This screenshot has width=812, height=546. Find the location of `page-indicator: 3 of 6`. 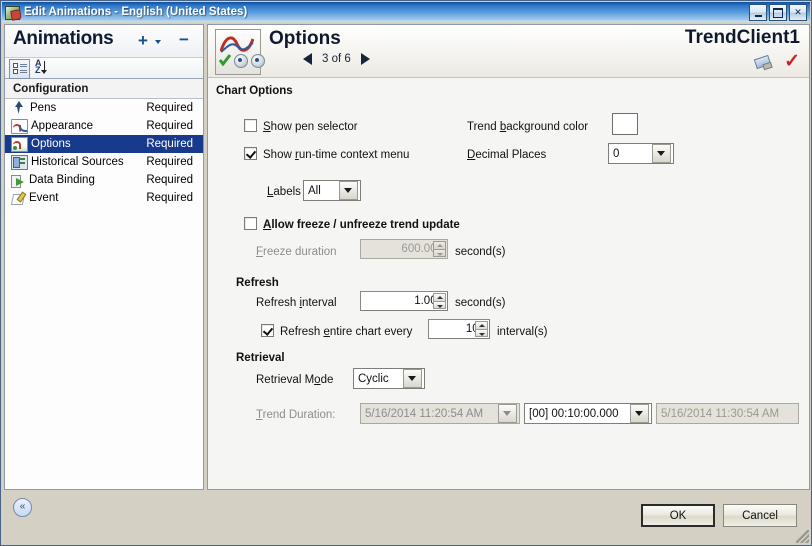

page-indicator: 3 of 6 is located at coordinates (336, 59).